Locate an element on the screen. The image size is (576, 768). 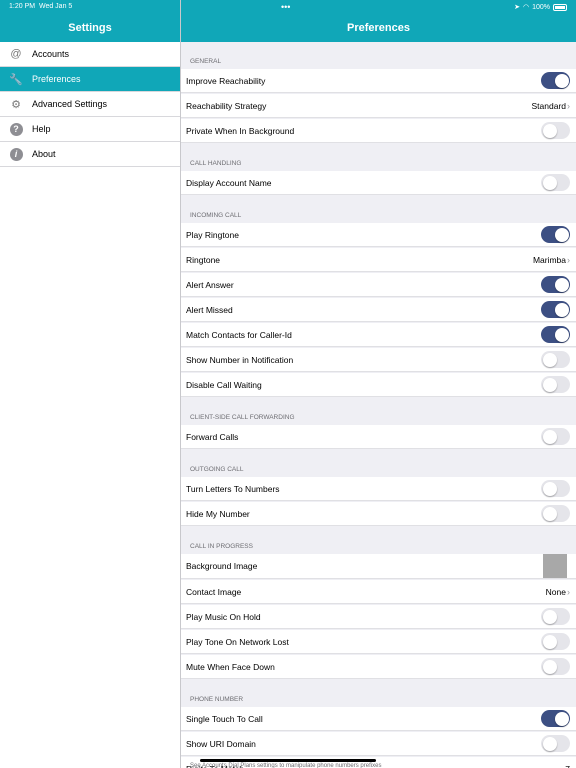
sidebar-item-accounts: @ Accounts is located at coordinates (90, 54).